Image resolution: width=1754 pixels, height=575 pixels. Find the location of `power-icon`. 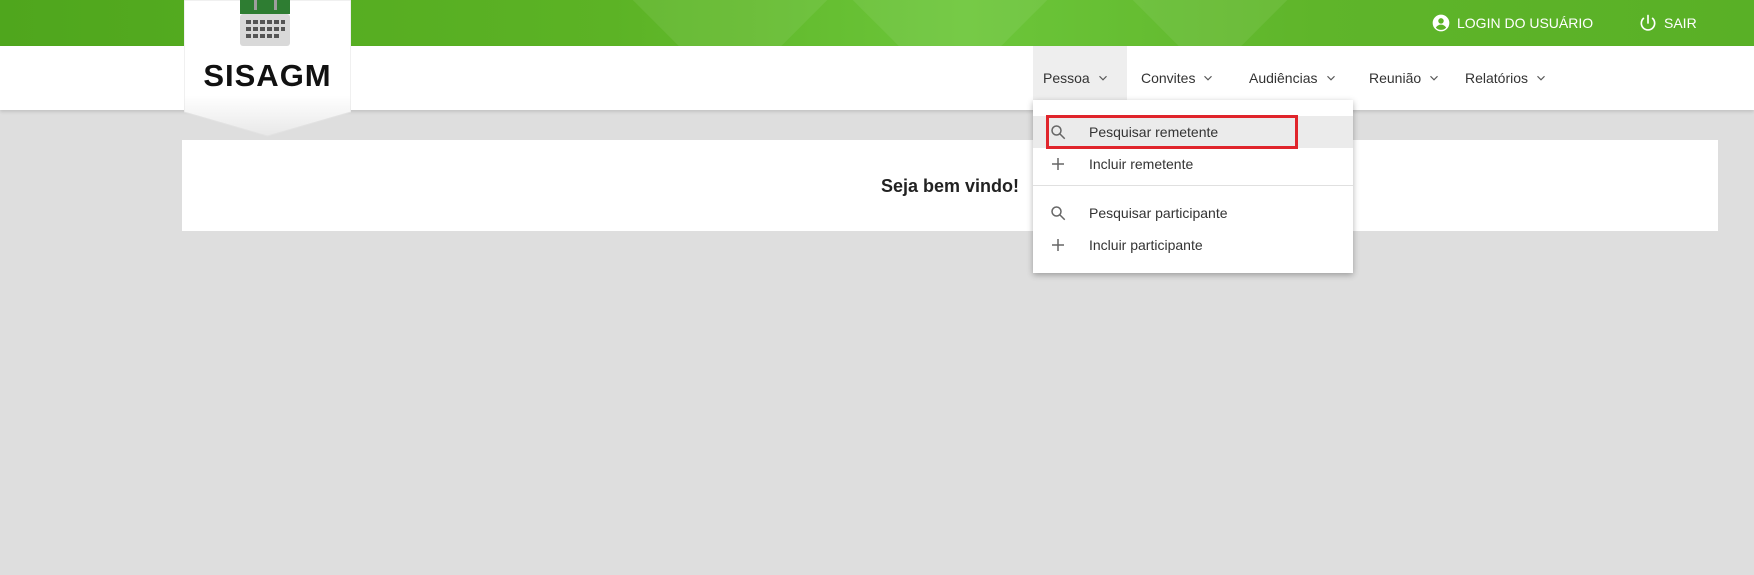

power-icon is located at coordinates (1648, 22).